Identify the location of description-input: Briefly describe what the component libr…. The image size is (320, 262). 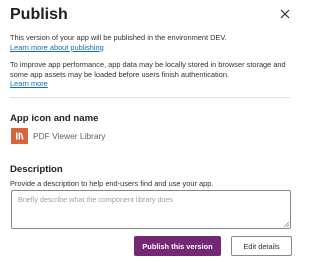
(151, 209).